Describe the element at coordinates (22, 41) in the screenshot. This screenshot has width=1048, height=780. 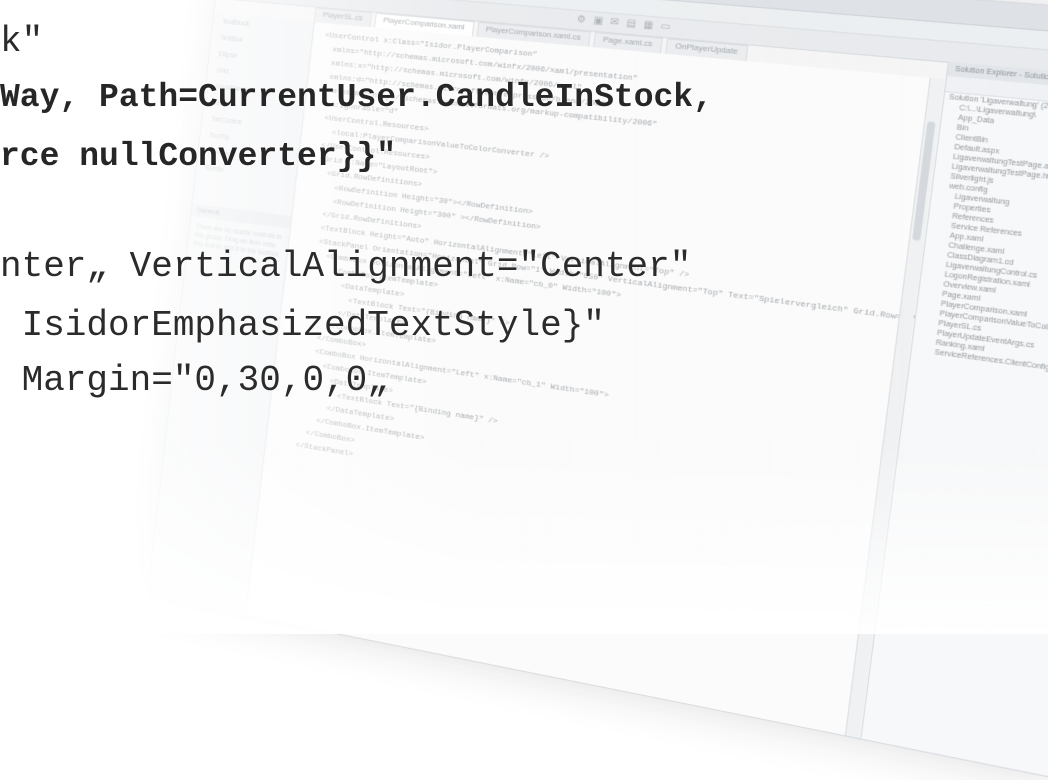
I see `overlay-code-line-1: k"` at that location.